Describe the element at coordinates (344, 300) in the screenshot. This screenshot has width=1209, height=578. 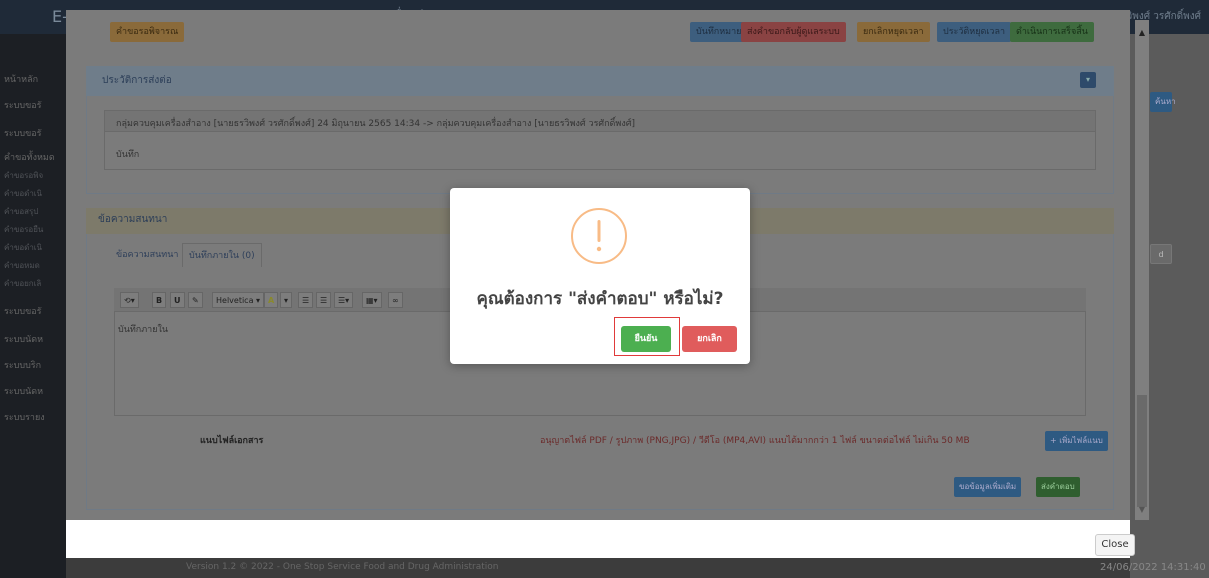
I see `align-icon: ☰▾` at that location.